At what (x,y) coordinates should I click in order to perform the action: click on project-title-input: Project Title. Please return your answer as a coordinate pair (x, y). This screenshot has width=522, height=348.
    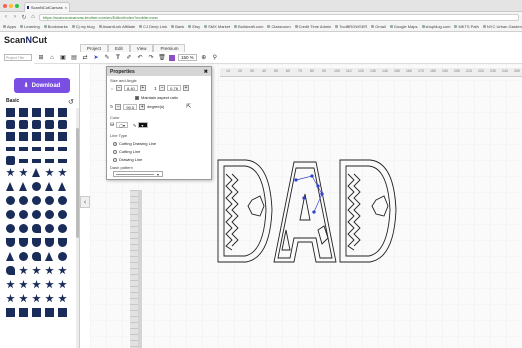
    Looking at the image, I should click on (18, 57).